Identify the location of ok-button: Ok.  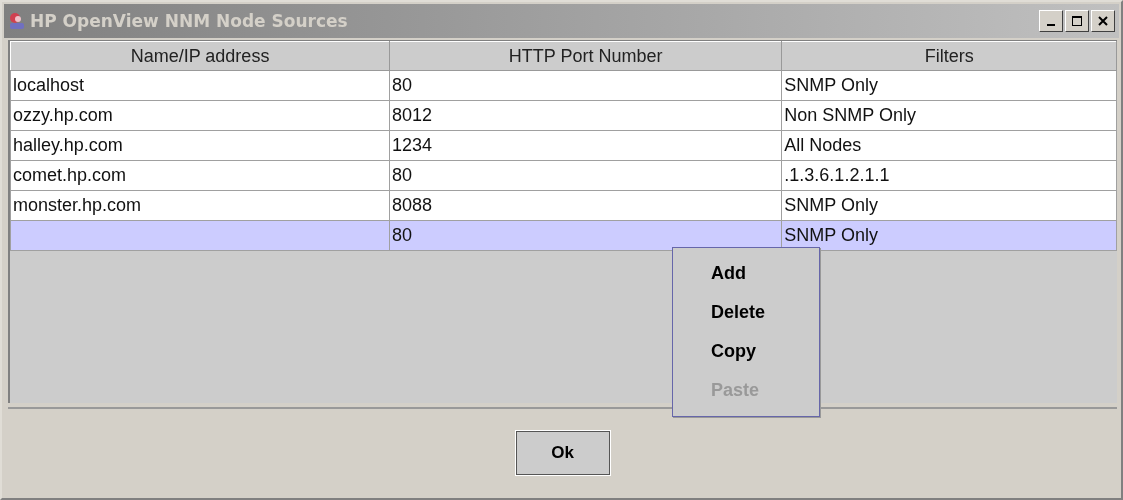
(562, 452).